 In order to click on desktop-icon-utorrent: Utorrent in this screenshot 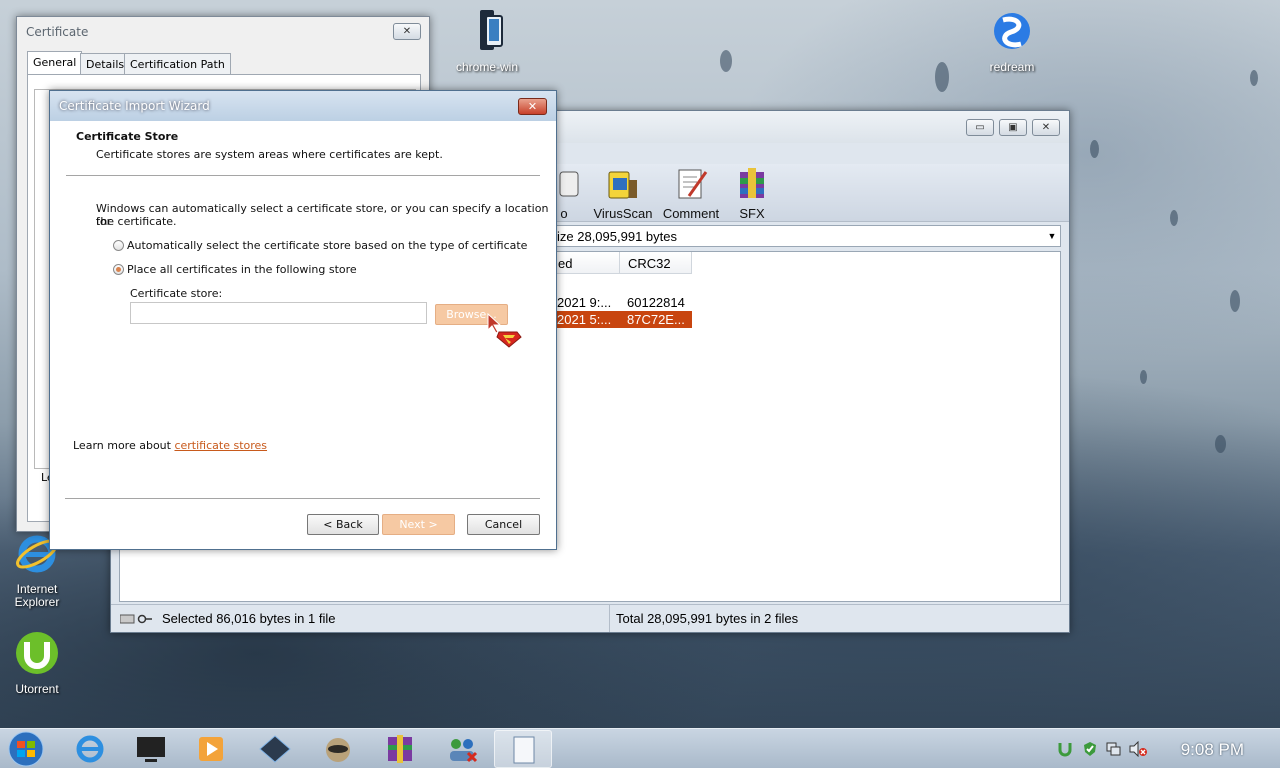, I will do `click(38, 663)`.